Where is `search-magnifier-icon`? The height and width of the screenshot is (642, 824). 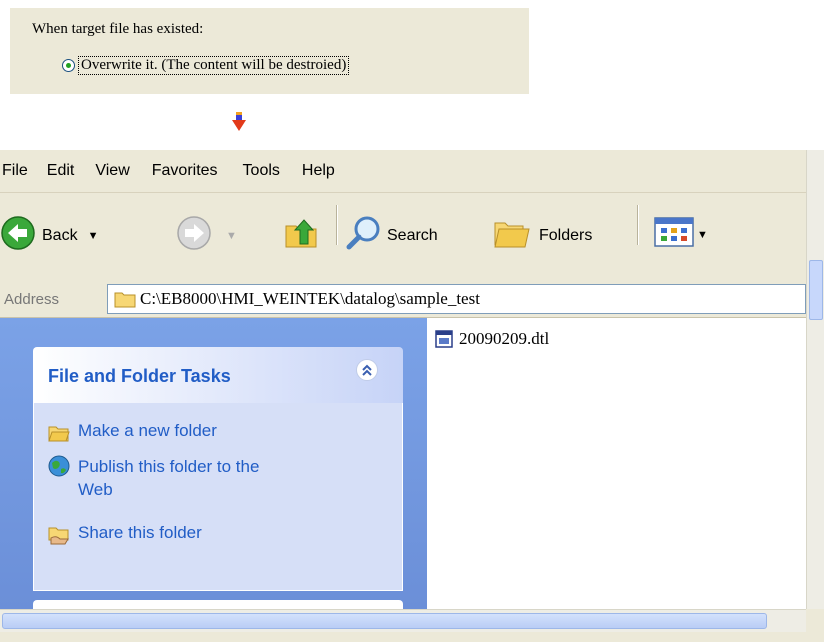
search-magnifier-icon is located at coordinates (364, 235).